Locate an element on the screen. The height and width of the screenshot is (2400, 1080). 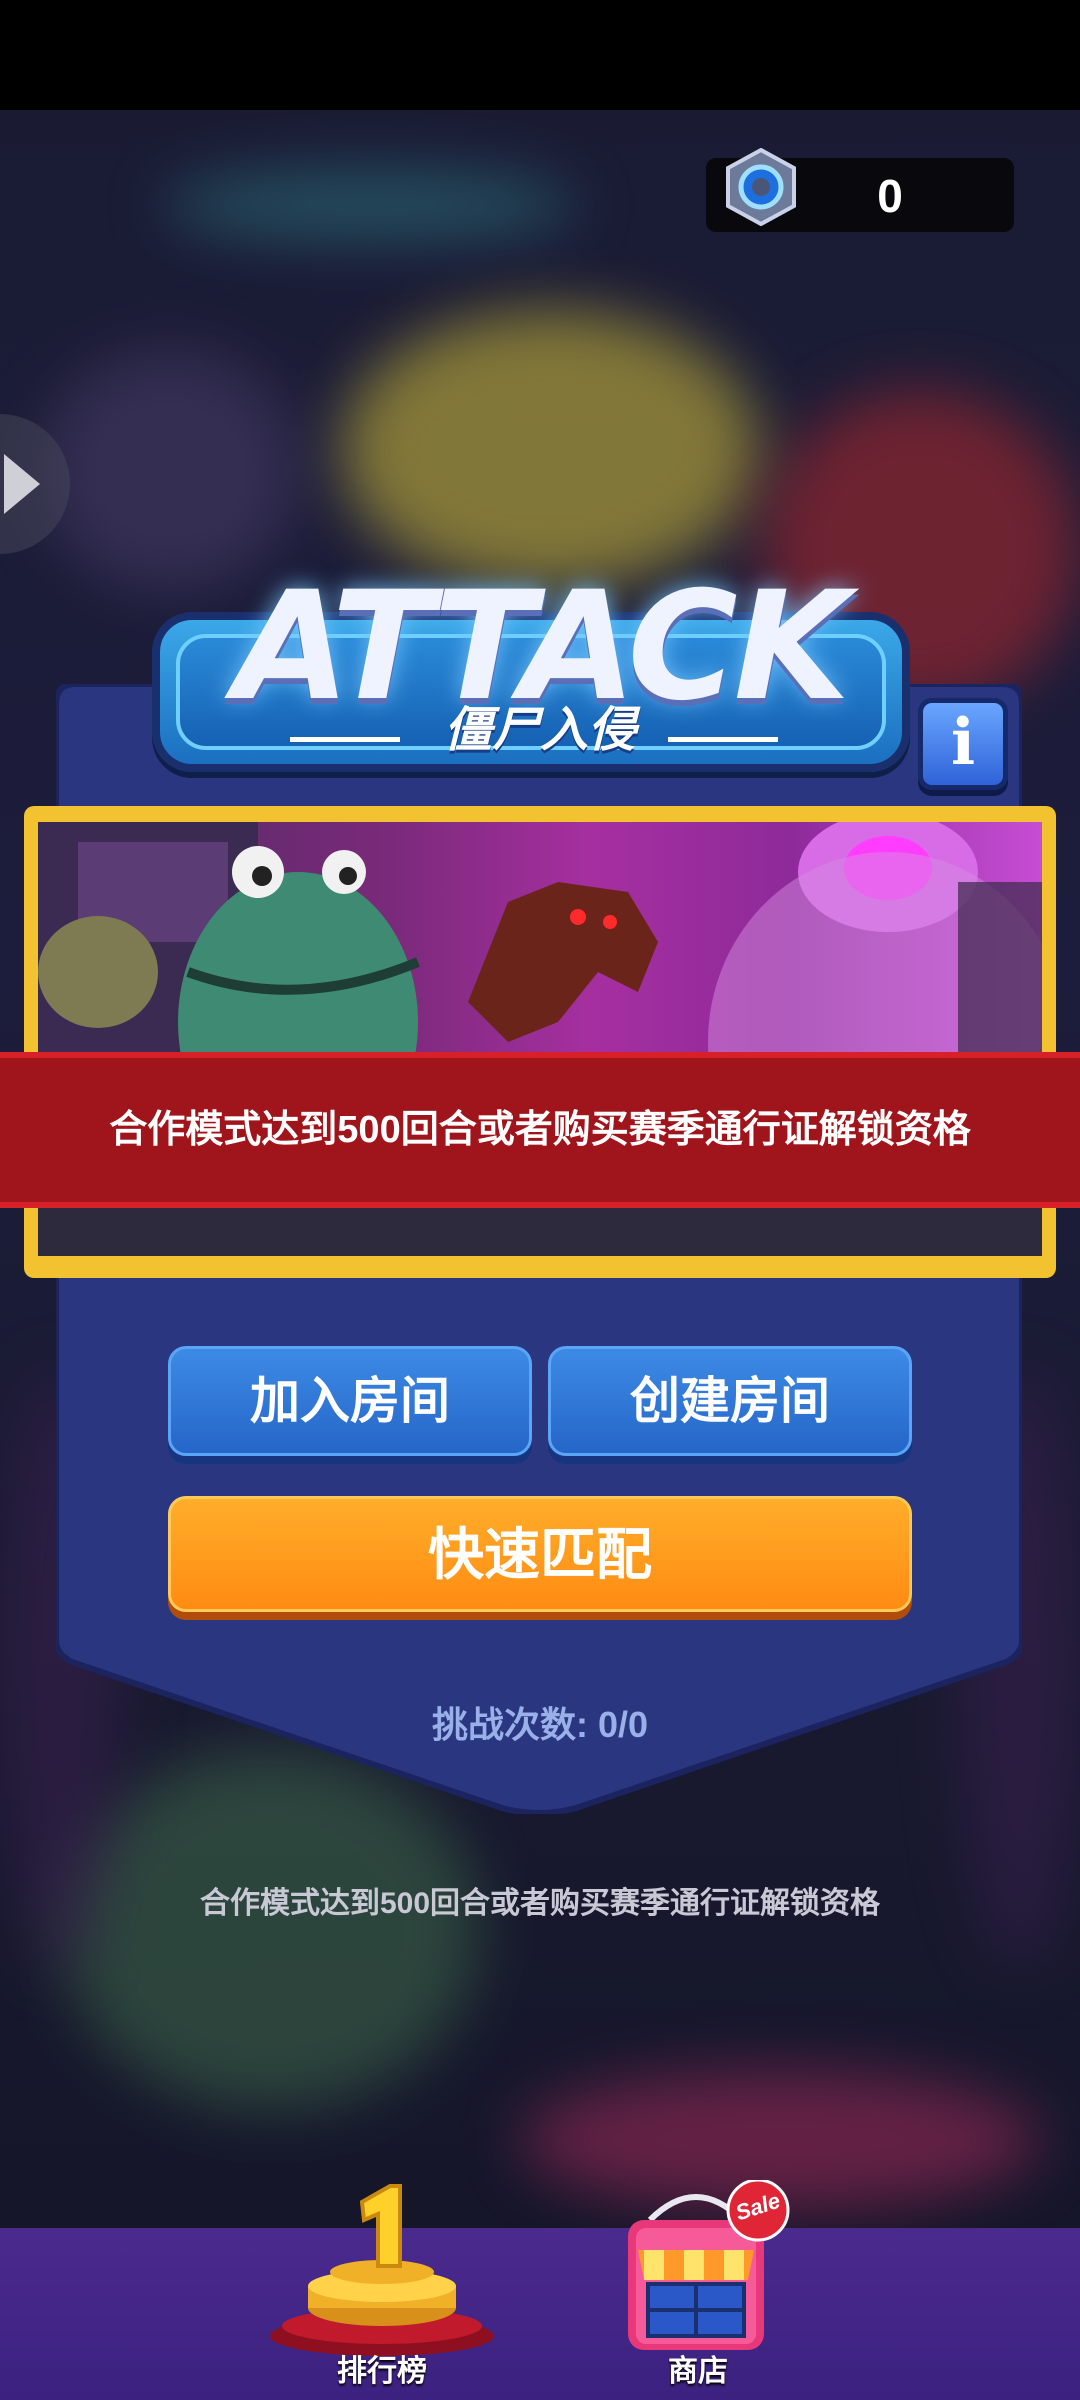
info-icon: i is located at coordinates (963, 742).